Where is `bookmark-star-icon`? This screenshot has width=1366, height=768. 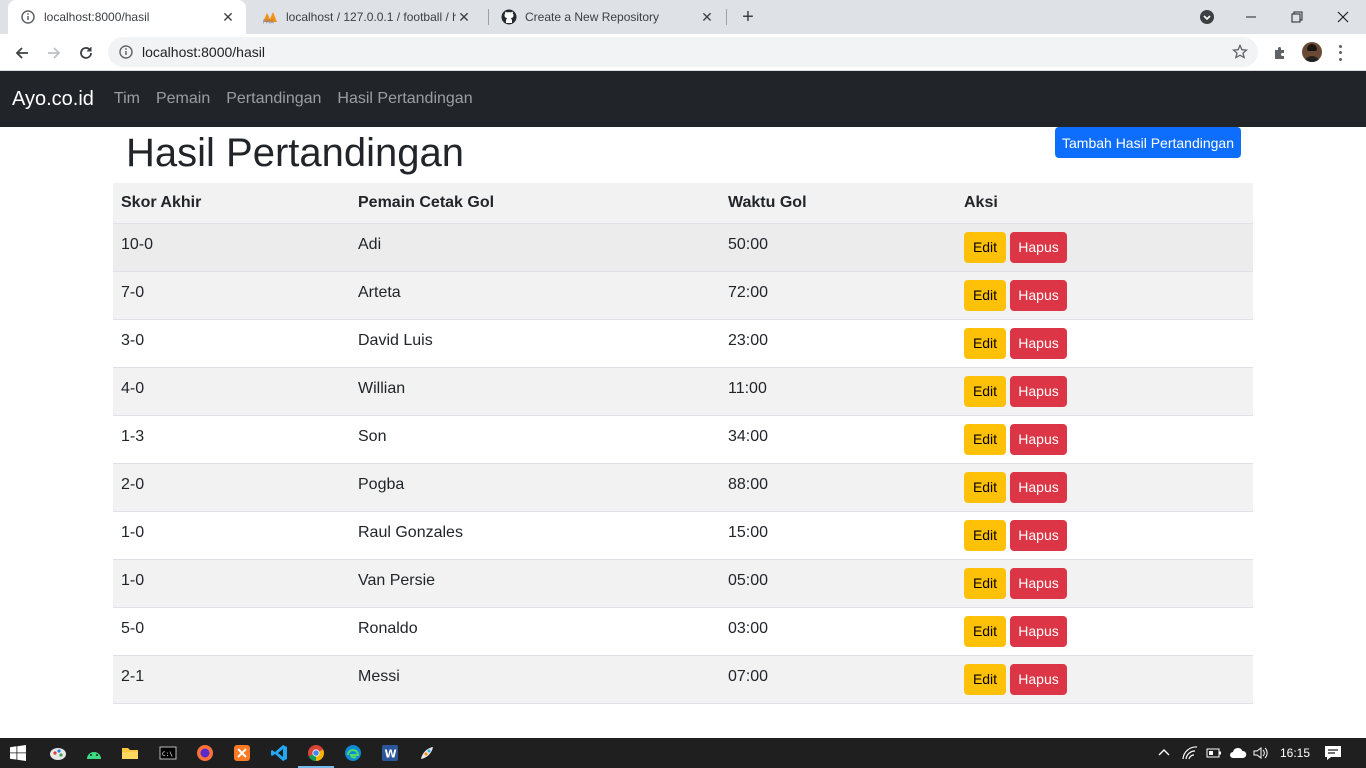 bookmark-star-icon is located at coordinates (1240, 51).